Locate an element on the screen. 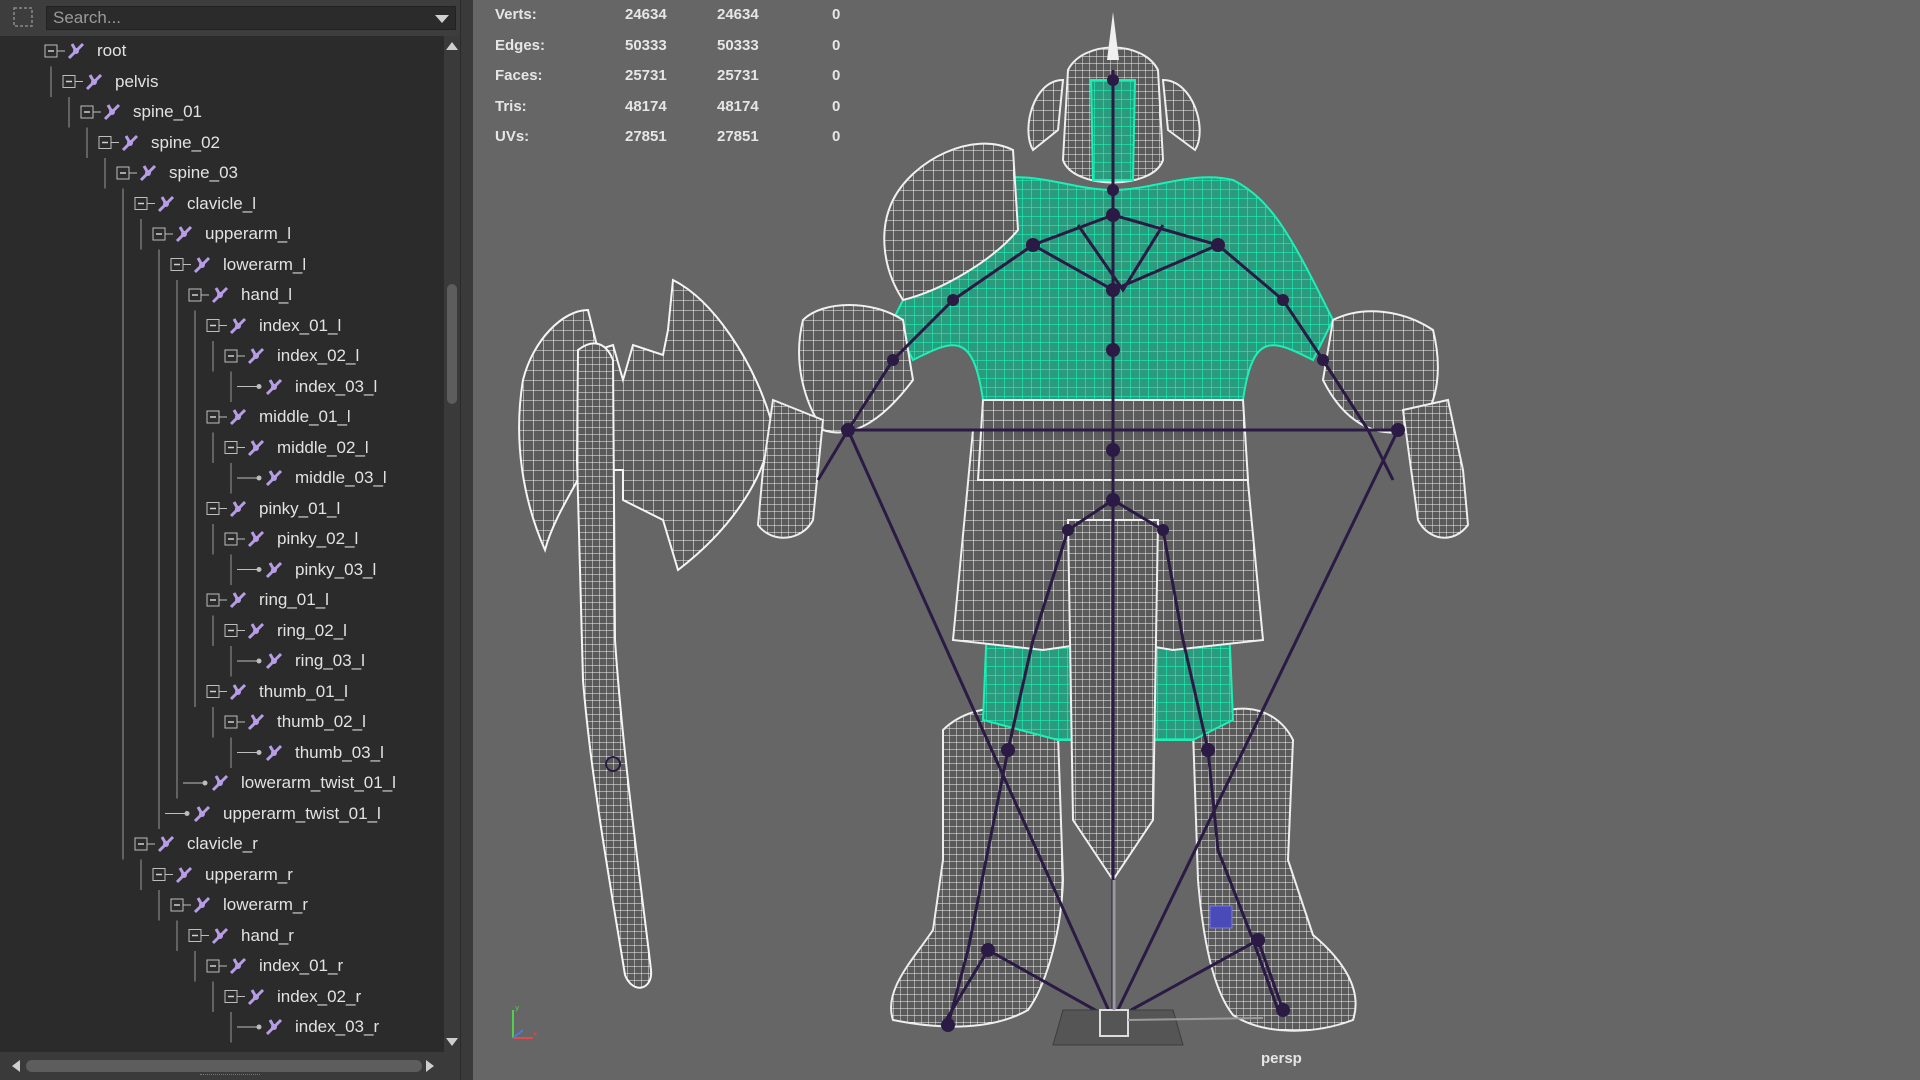  outliner-item-index-02-r: index_02_r is located at coordinates (303, 997).